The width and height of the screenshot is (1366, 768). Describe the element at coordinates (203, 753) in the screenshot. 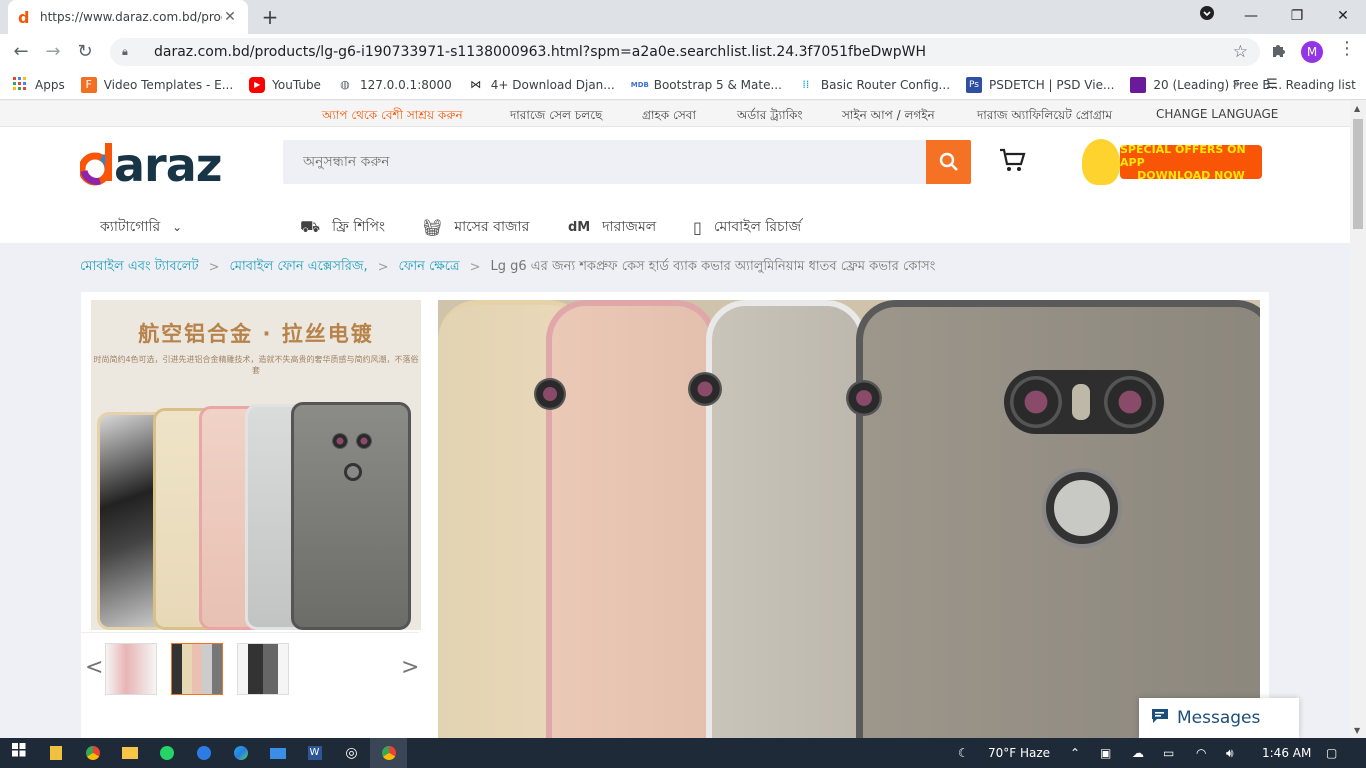

I see `chat-app-icon` at that location.